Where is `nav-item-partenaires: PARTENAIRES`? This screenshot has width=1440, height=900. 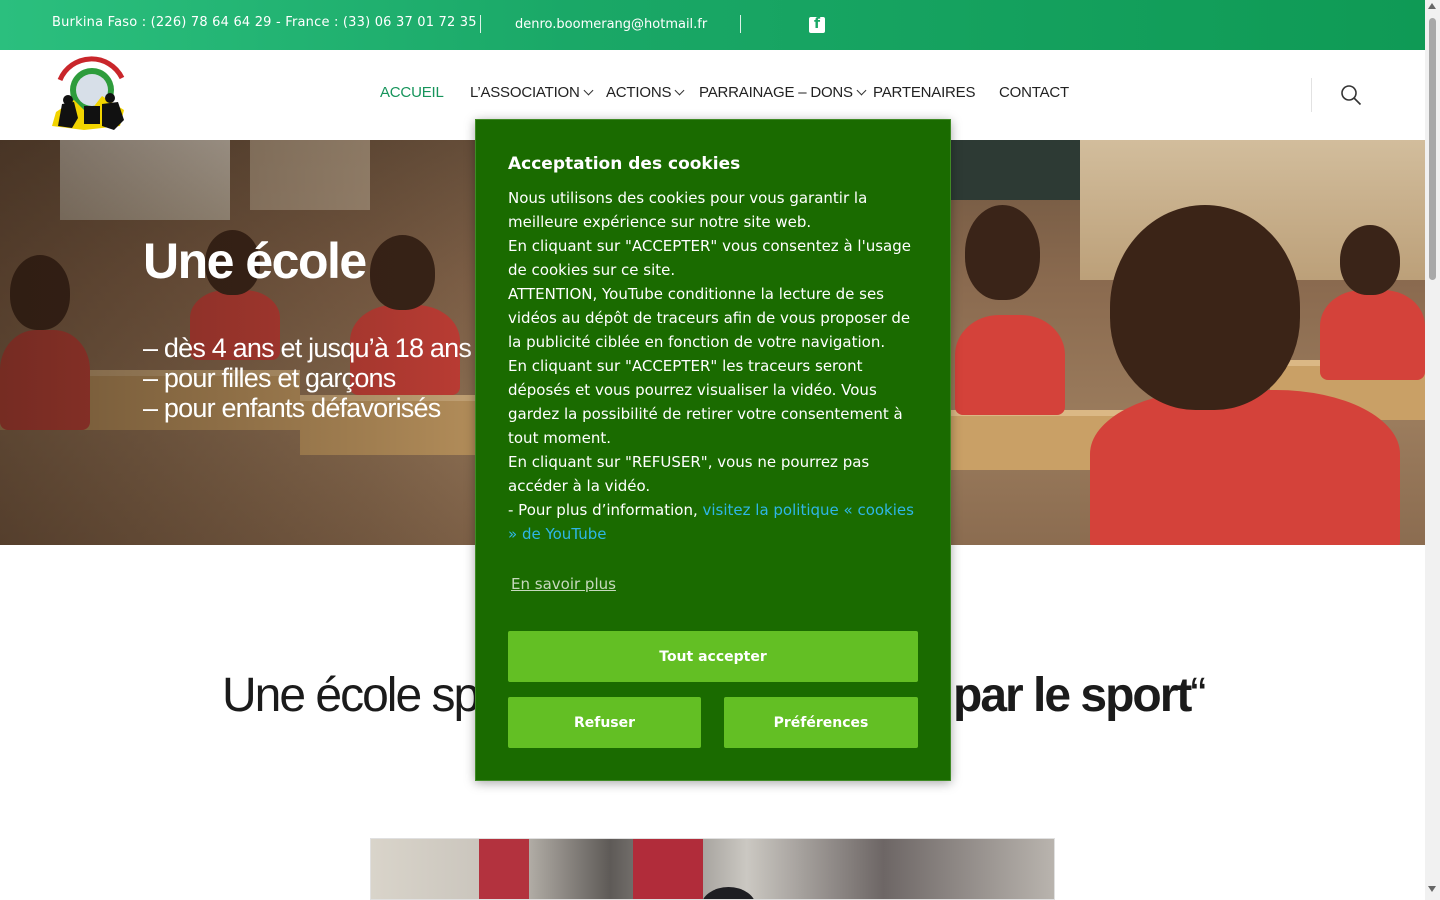 nav-item-partenaires: PARTENAIRES is located at coordinates (924, 92).